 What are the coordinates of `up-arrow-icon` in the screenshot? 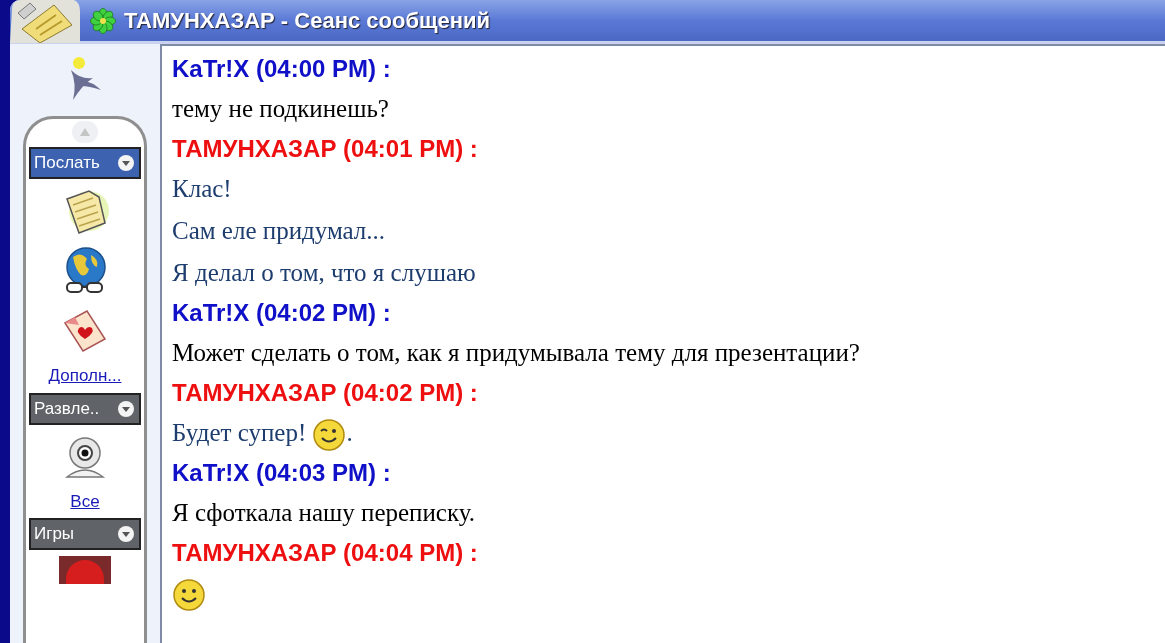 It's located at (85, 132).